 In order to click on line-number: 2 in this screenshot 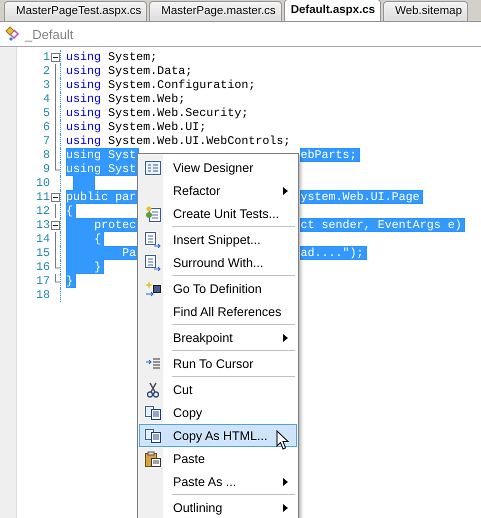, I will do `click(46, 71)`.